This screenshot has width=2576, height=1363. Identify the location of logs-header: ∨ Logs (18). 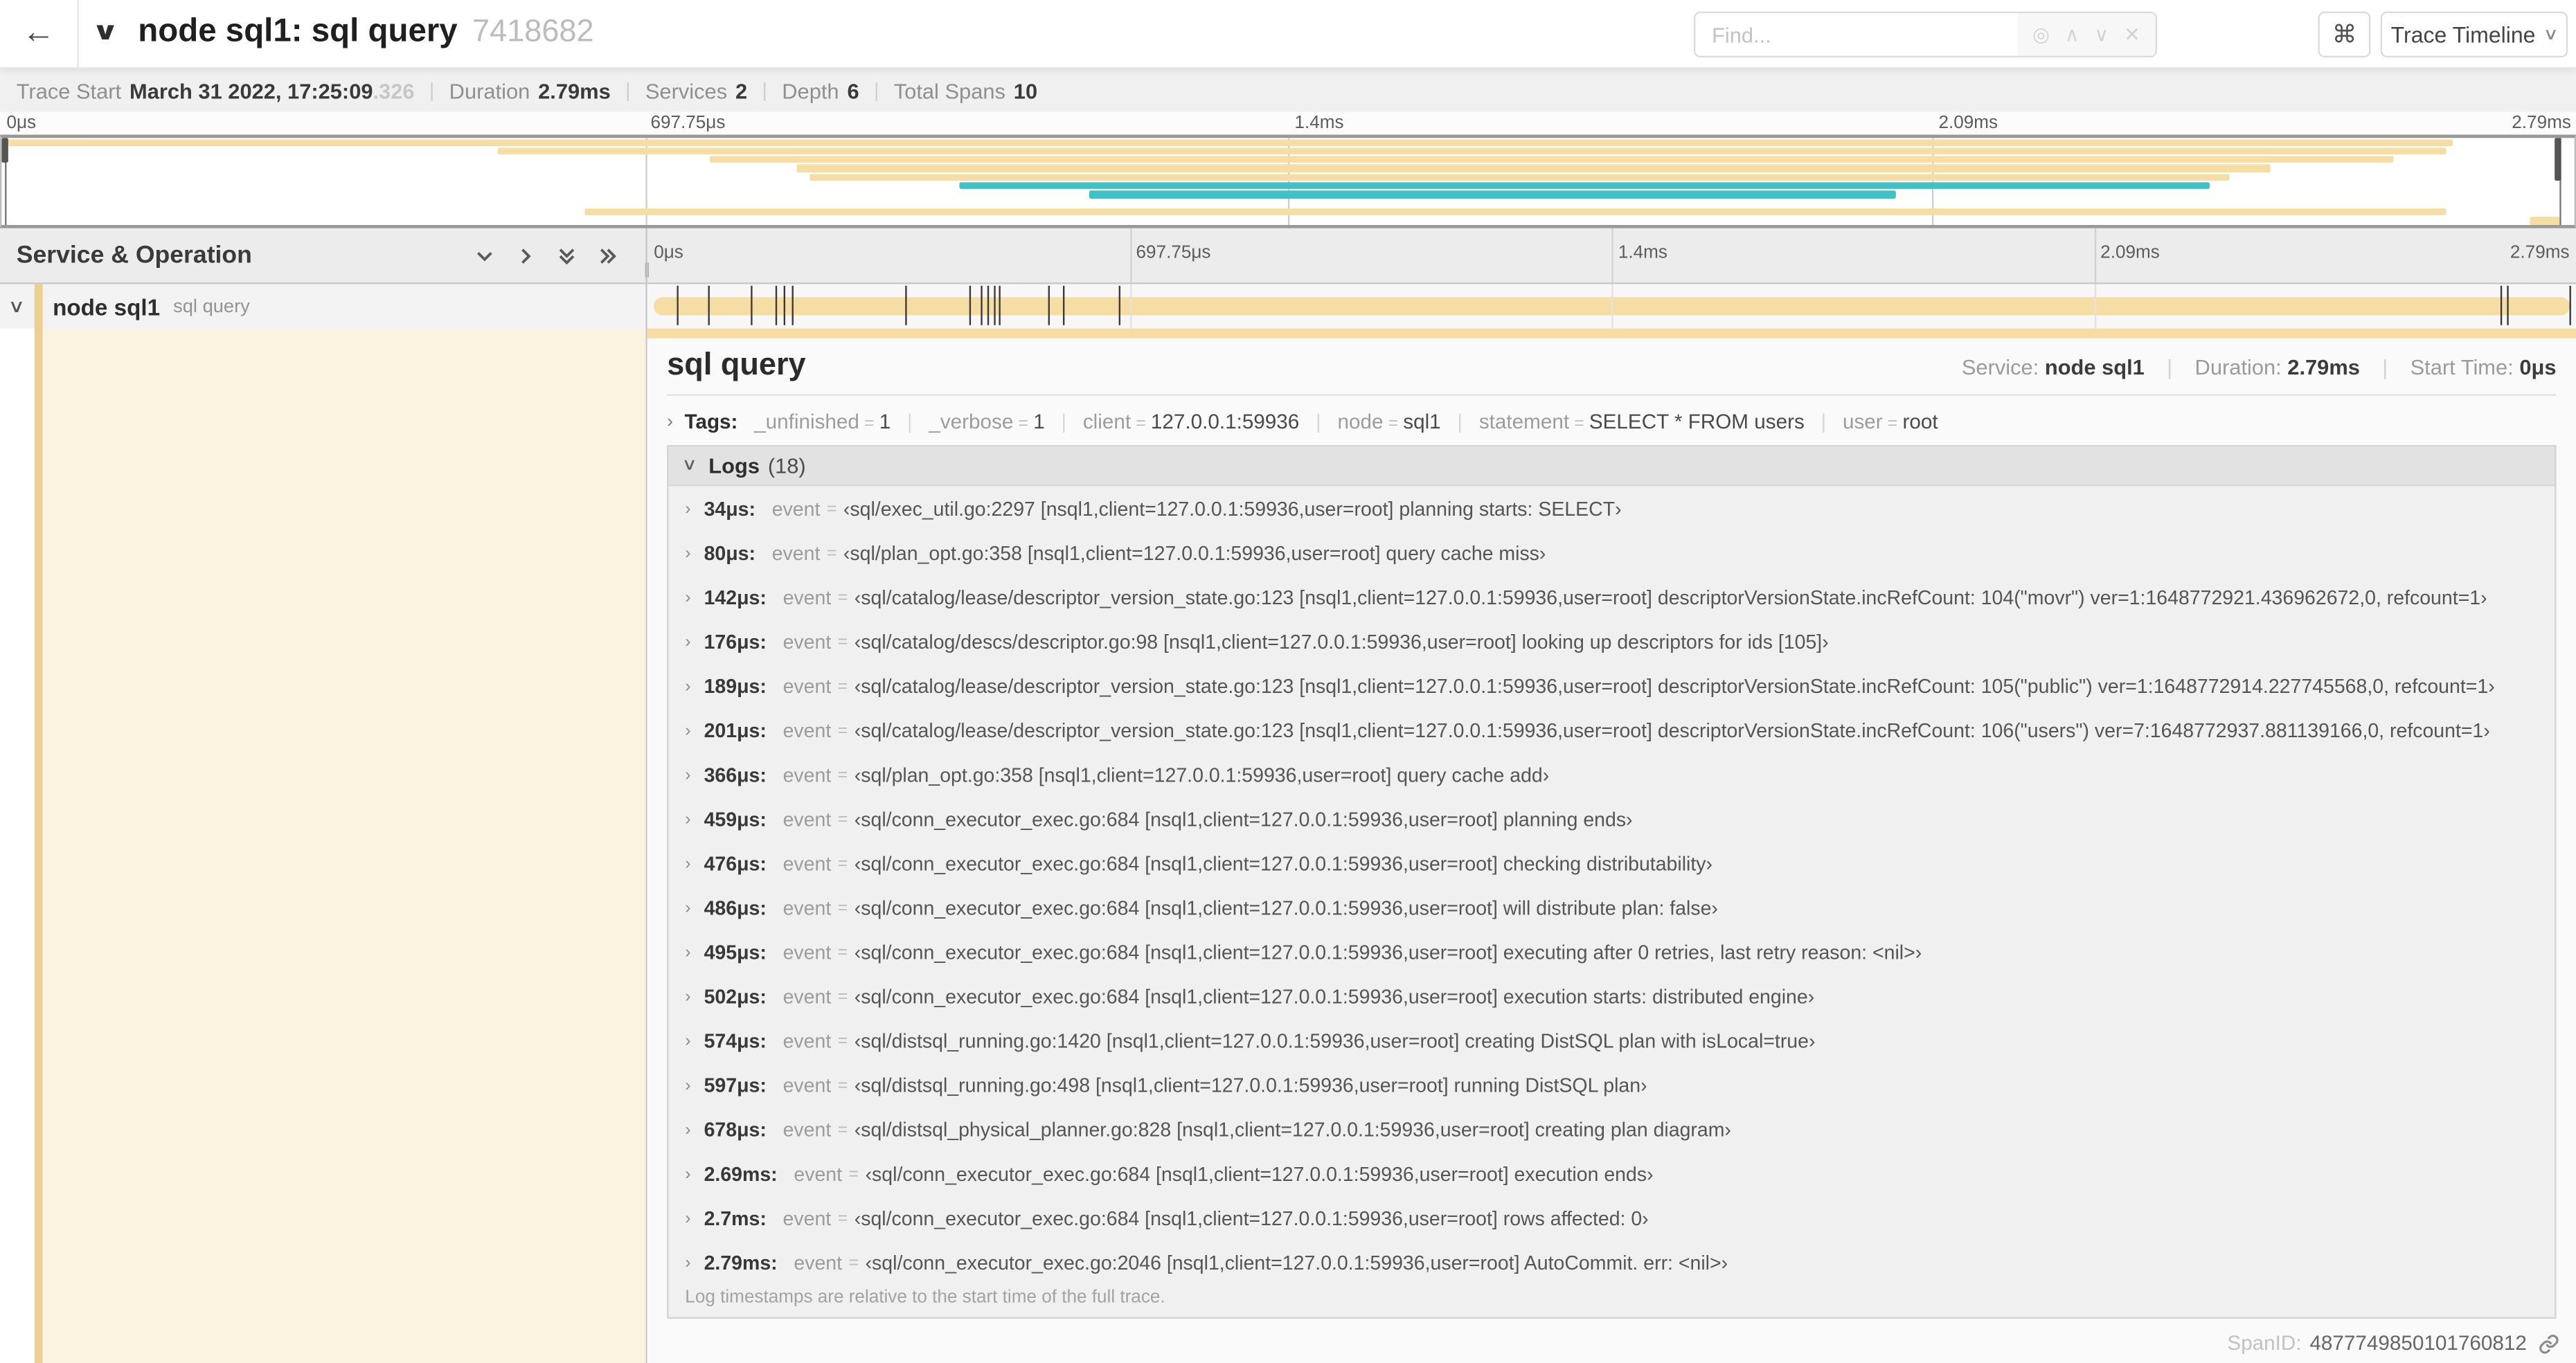
(1612, 467).